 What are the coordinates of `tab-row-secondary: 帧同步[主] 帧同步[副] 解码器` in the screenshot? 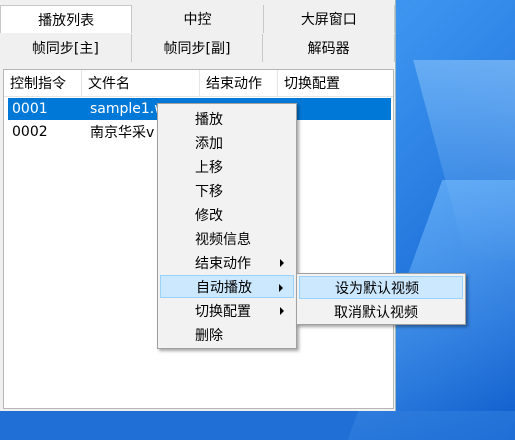 It's located at (198, 48).